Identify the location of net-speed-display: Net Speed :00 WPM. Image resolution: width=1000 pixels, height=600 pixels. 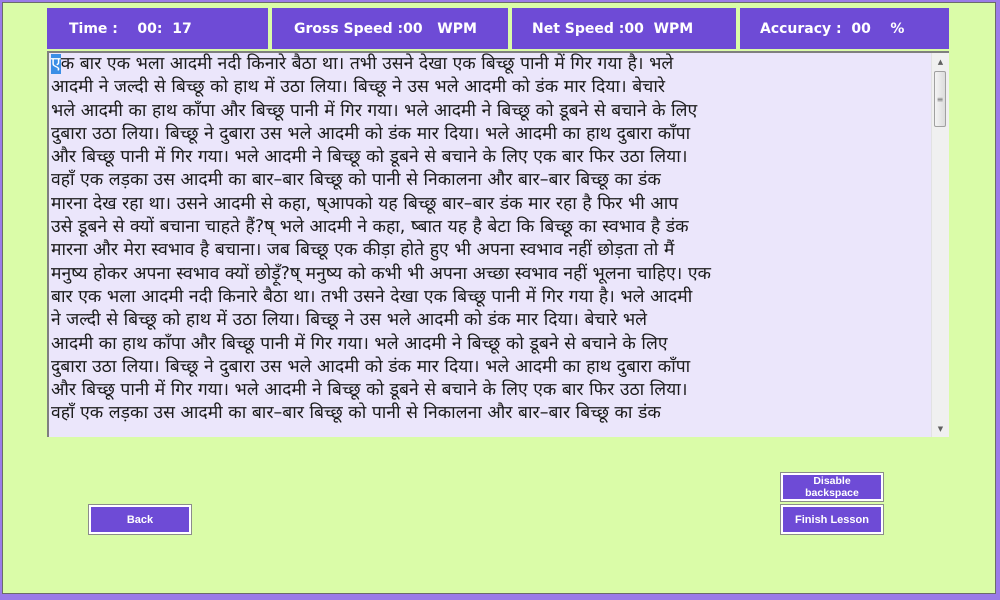
(624, 28).